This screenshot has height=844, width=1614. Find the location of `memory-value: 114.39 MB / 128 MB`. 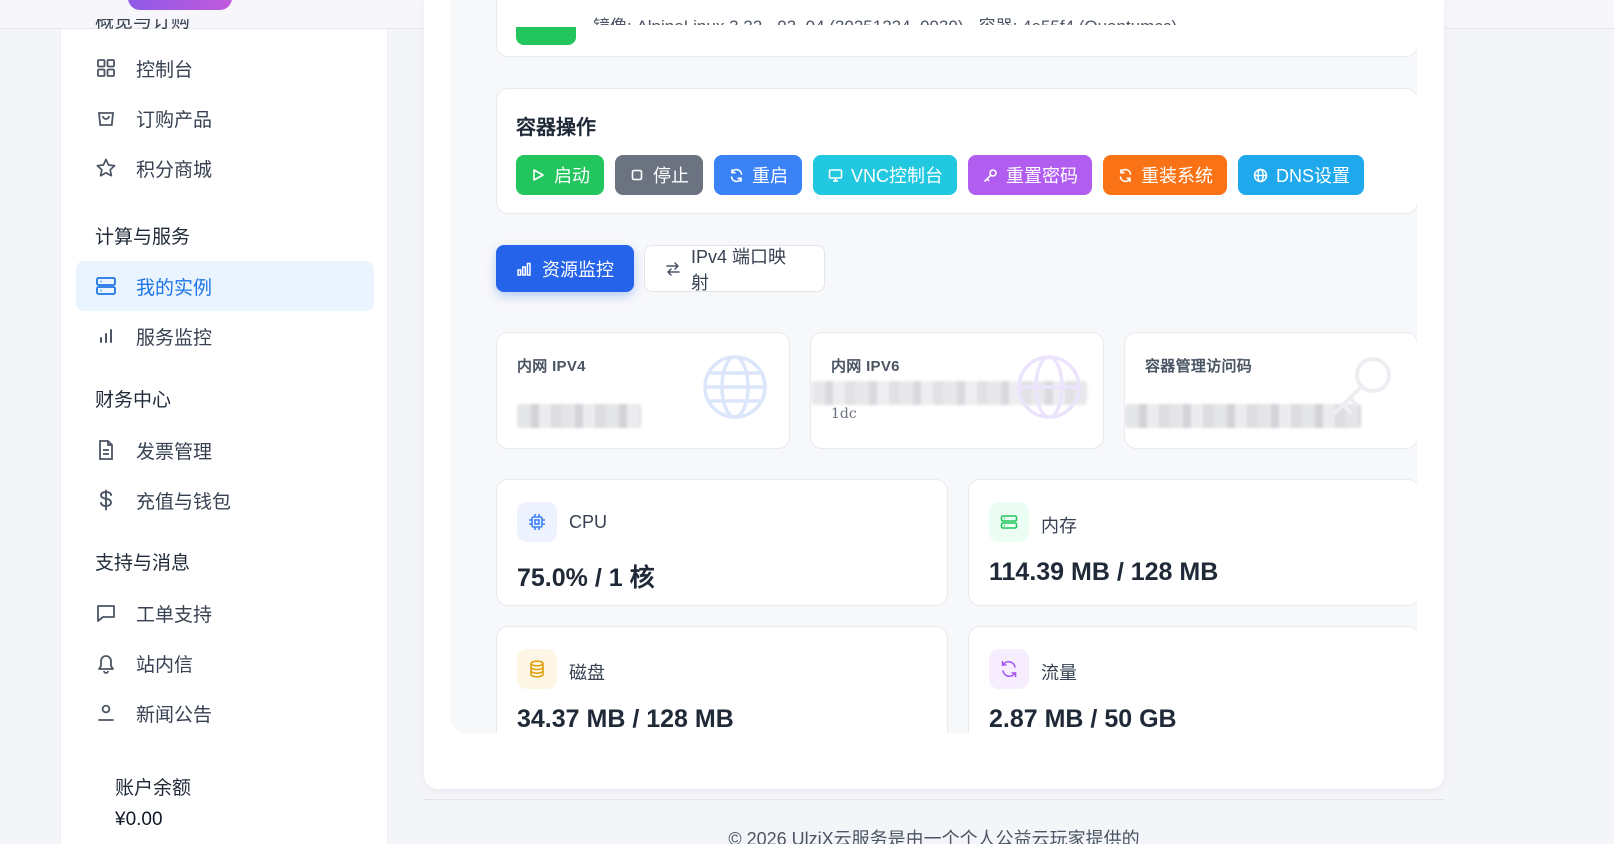

memory-value: 114.39 MB / 128 MB is located at coordinates (1104, 572).